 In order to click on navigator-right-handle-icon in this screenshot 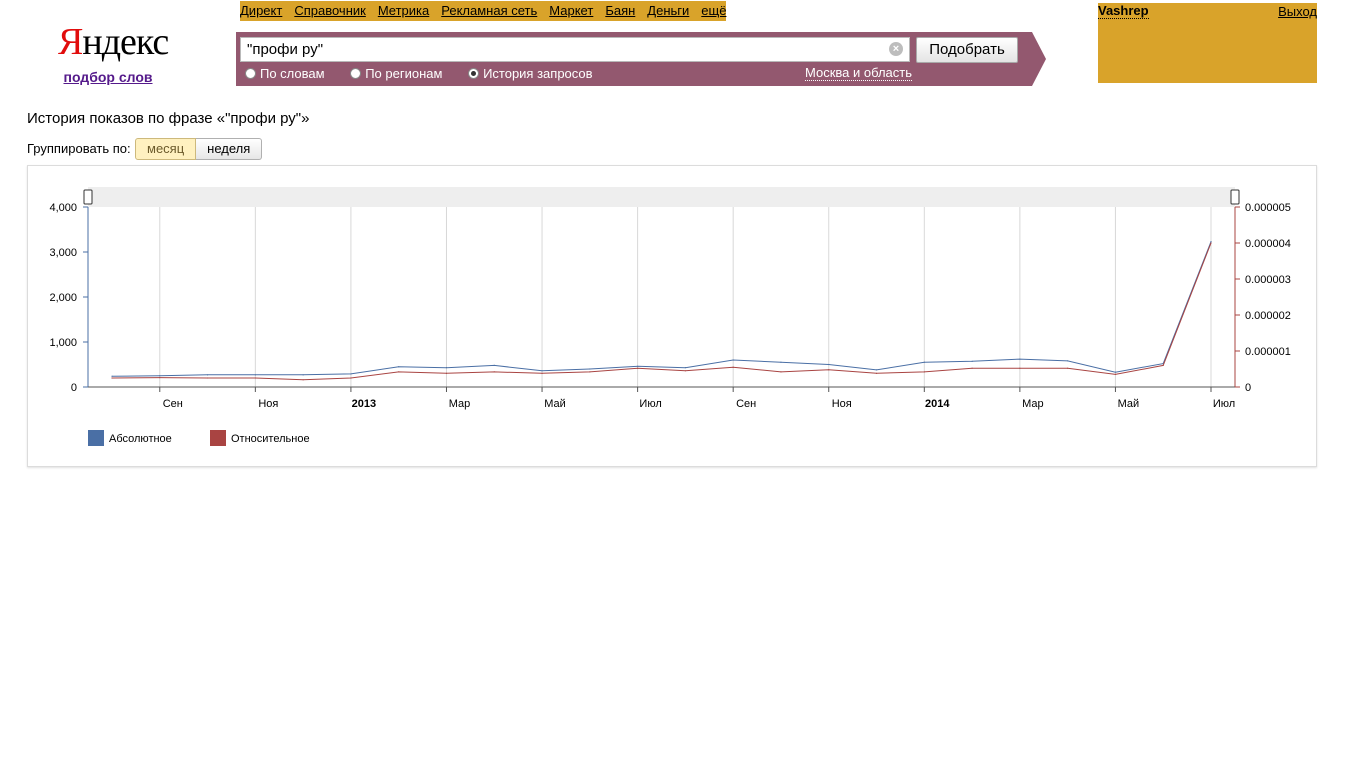, I will do `click(1235, 197)`.